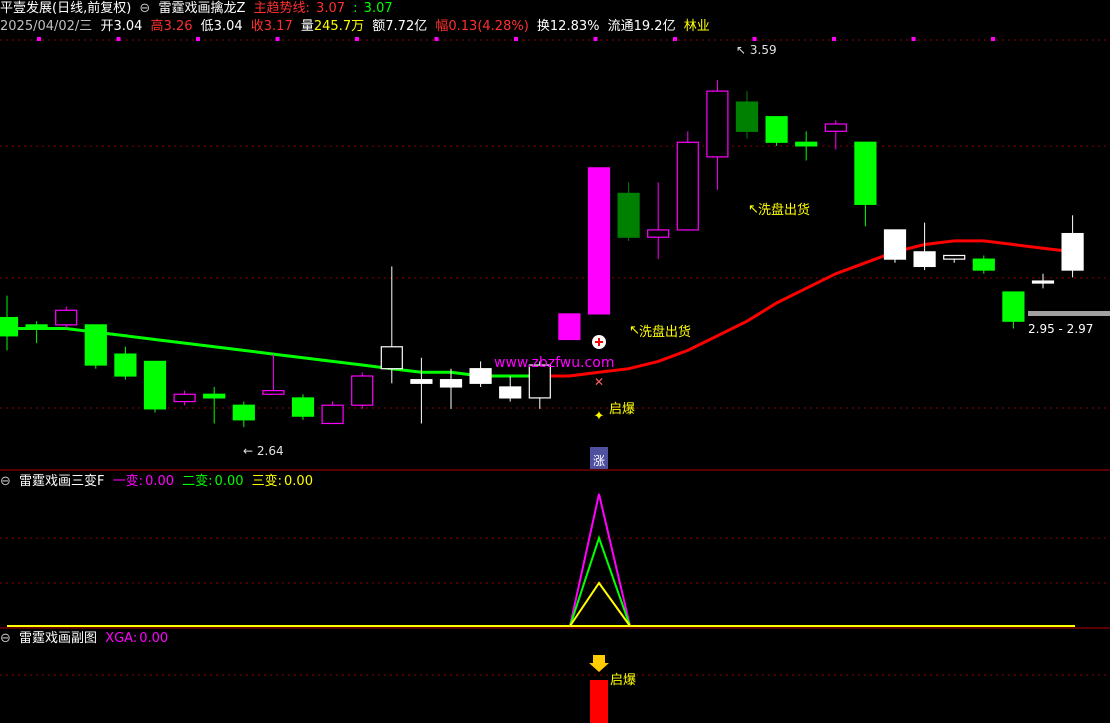 The height and width of the screenshot is (723, 1110). I want to click on close-label: 收, so click(257, 26).